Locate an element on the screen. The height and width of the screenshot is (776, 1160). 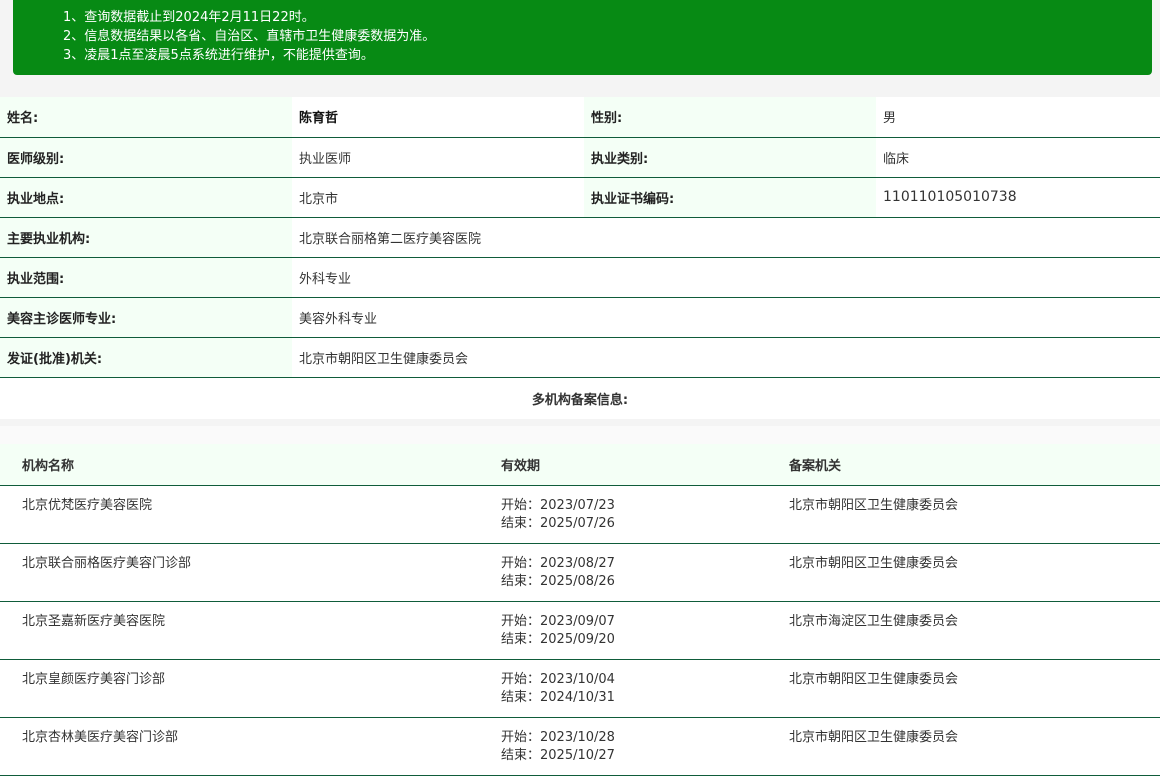
header-authority: 备案机关 is located at coordinates (973, 465).